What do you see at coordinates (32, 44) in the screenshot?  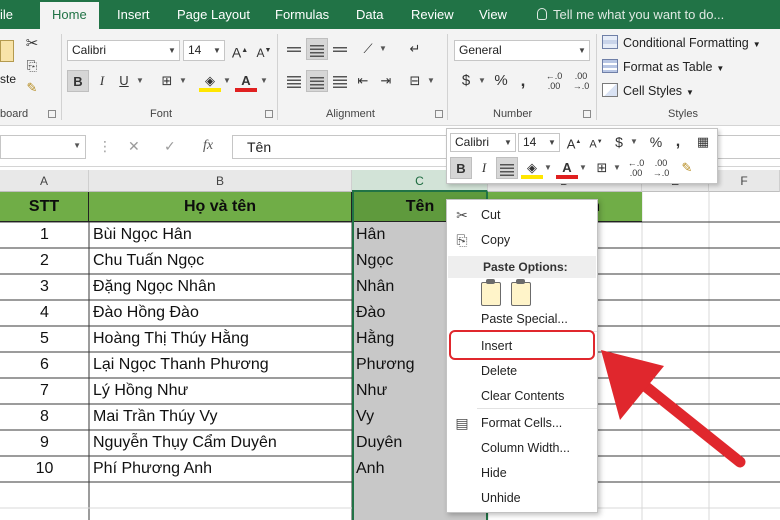 I see `cut-scissors-icon: ✂` at bounding box center [32, 44].